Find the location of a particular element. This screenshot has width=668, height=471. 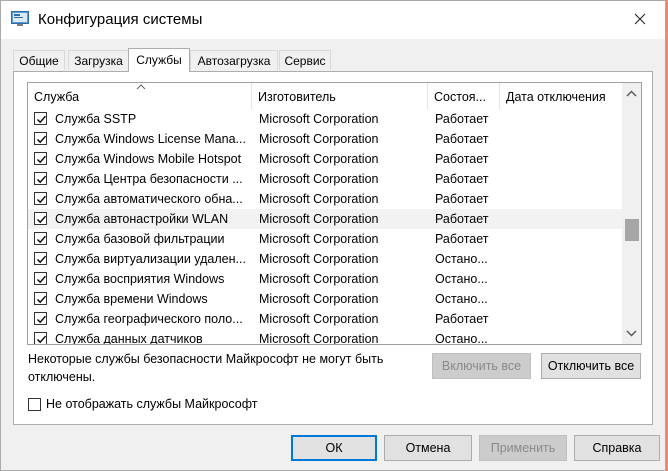

apply-button: Применить is located at coordinates (523, 448).